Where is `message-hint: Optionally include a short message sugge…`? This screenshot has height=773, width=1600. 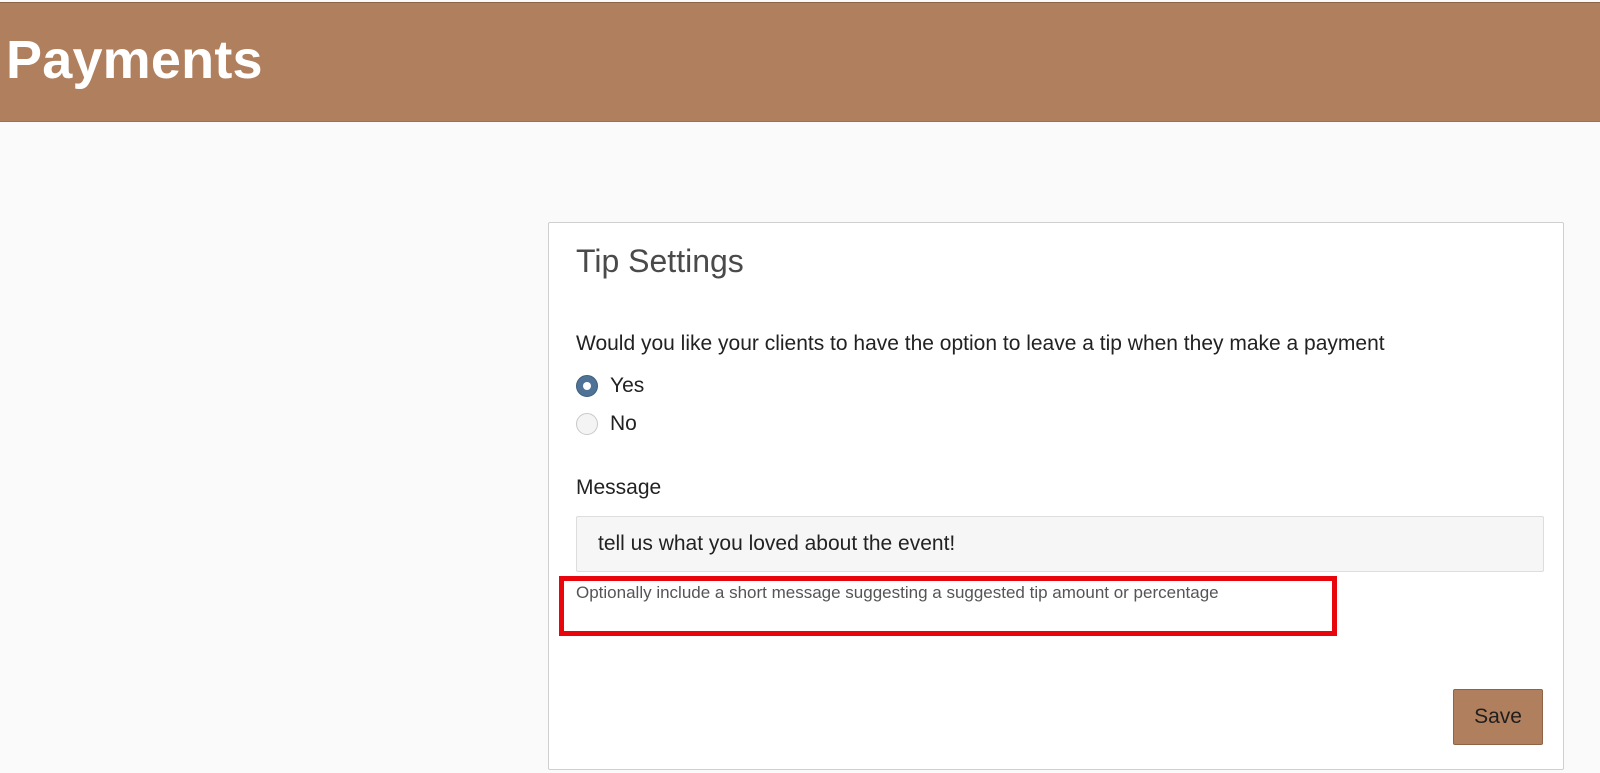 message-hint: Optionally include a short message sugge… is located at coordinates (897, 592).